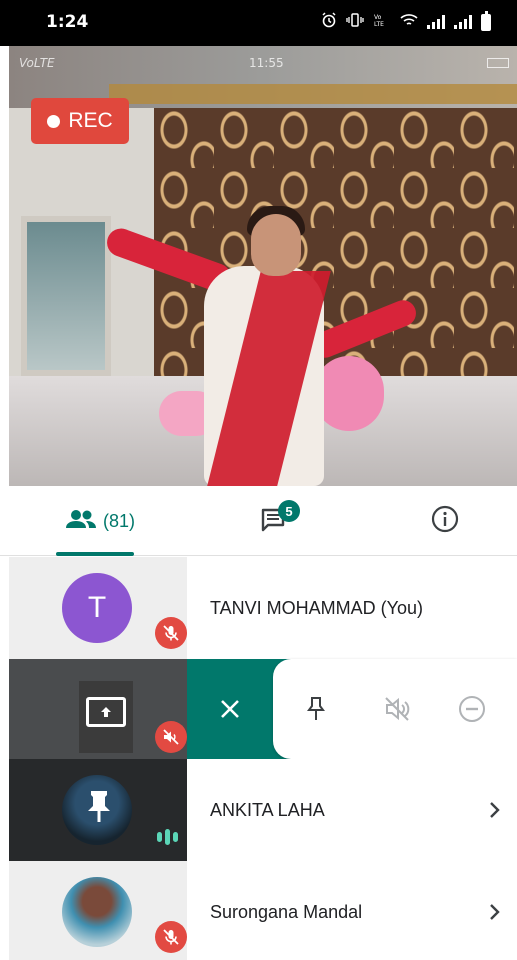 Image resolution: width=517 pixels, height=960 pixels. What do you see at coordinates (37, 63) in the screenshot?
I see `overlay-carrier: VoLTE` at bounding box center [37, 63].